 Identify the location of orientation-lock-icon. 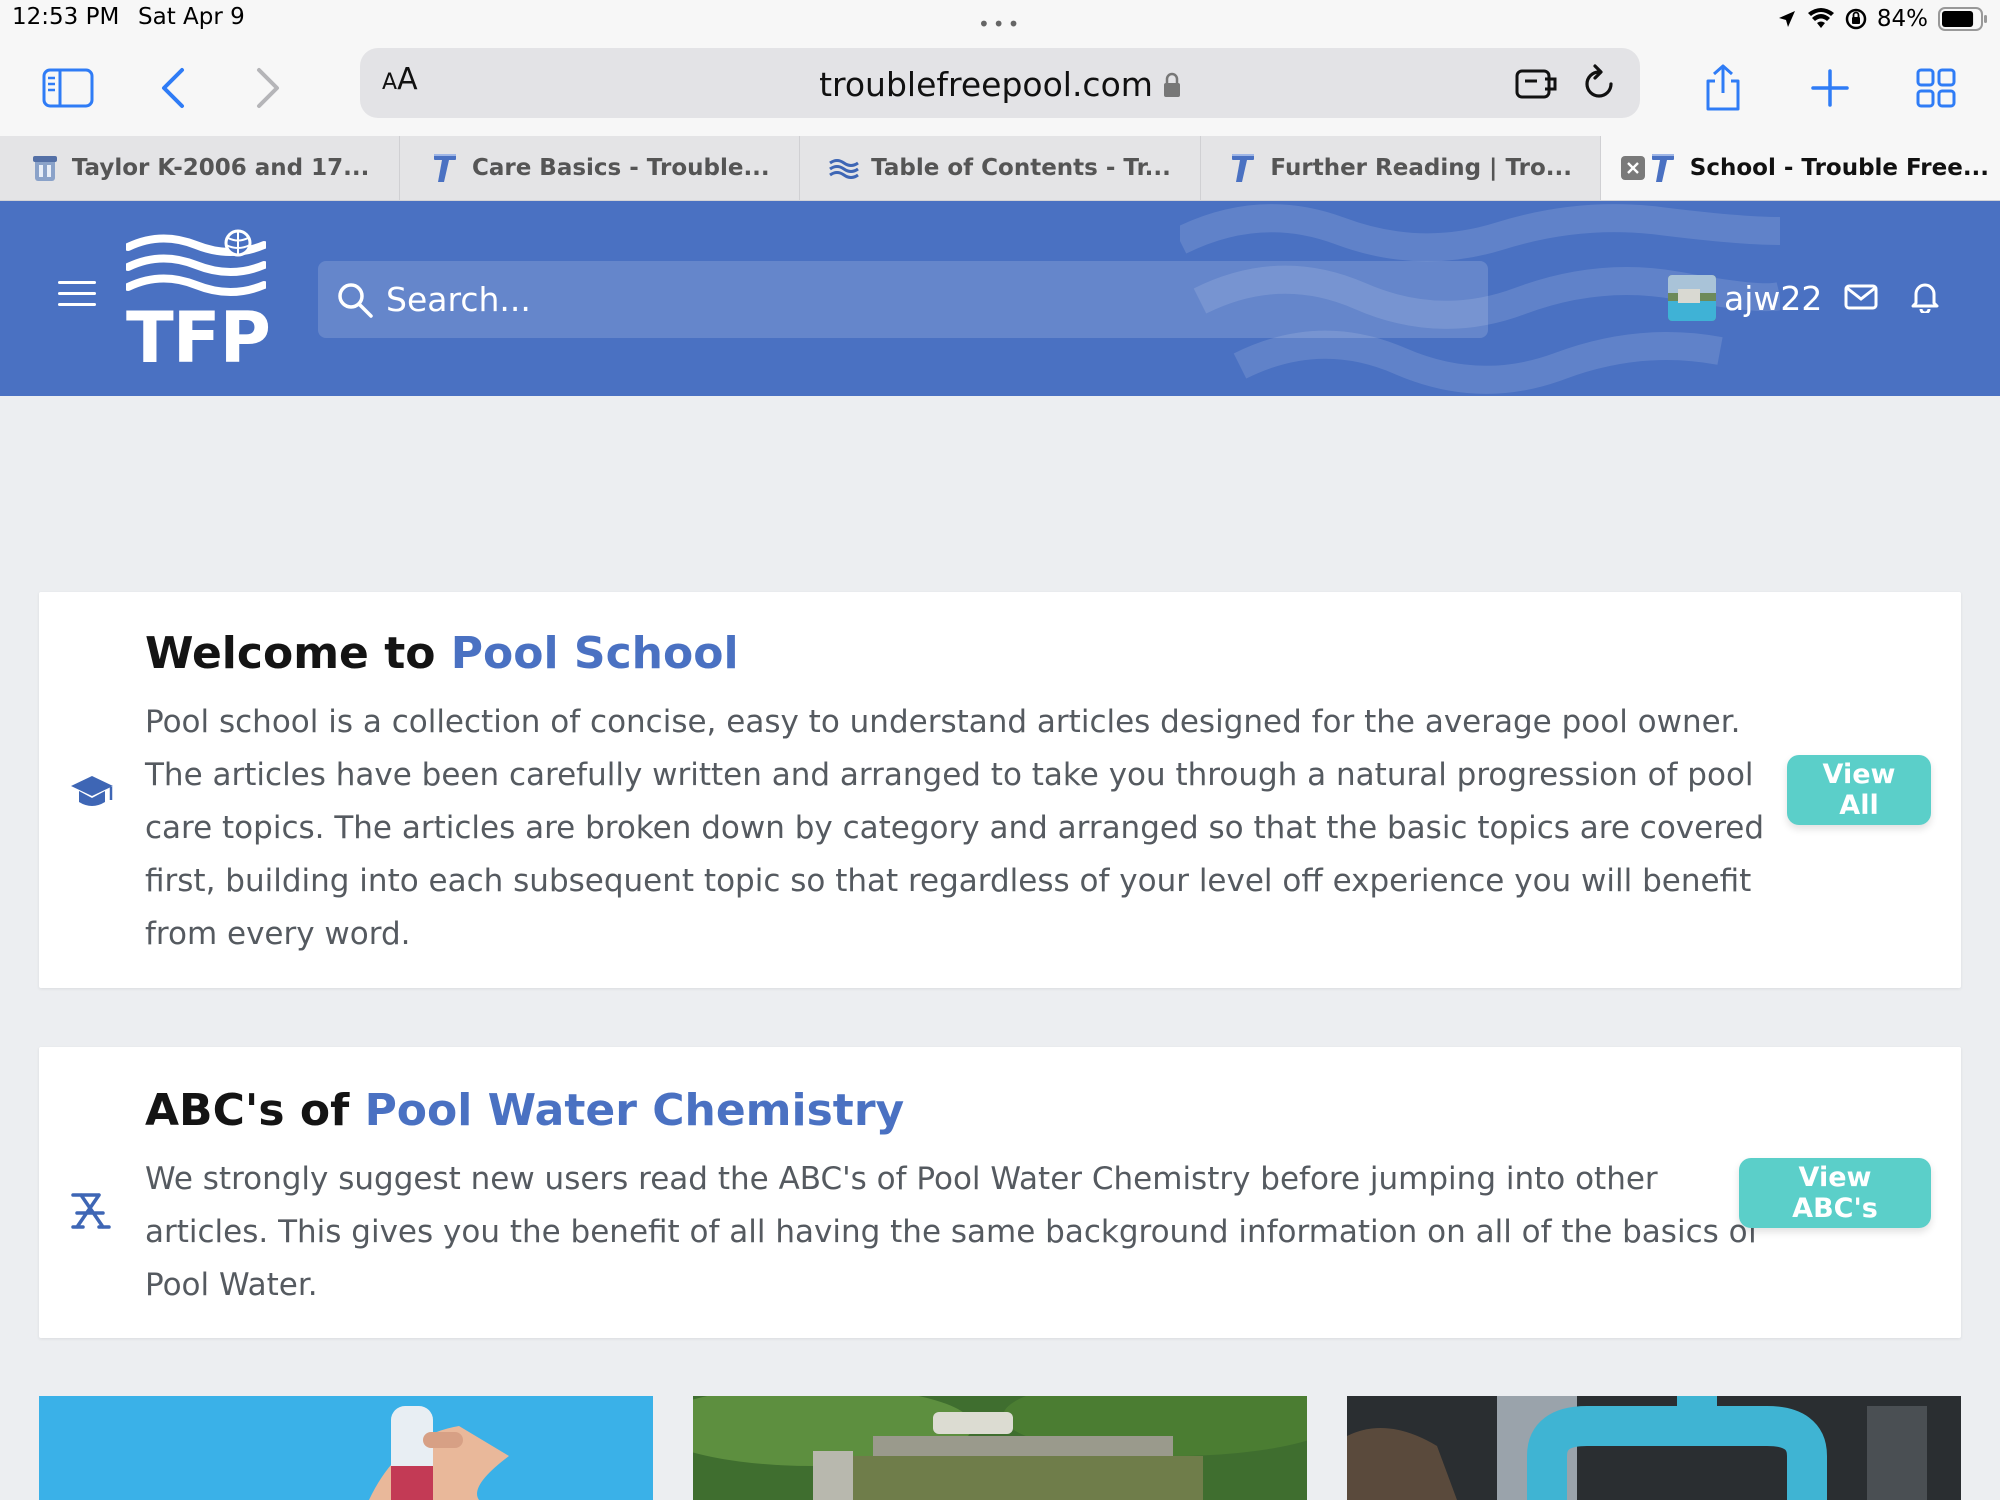
(1856, 19).